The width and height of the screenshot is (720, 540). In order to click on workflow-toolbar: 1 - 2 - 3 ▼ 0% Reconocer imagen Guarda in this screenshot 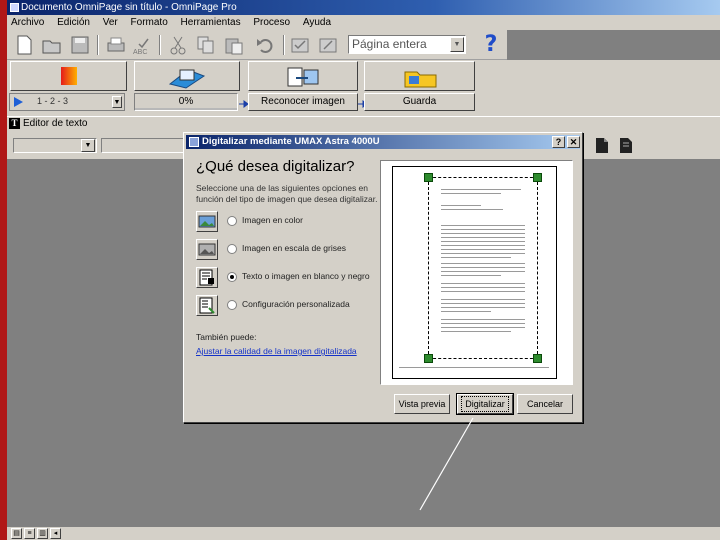, I will do `click(363, 88)`.